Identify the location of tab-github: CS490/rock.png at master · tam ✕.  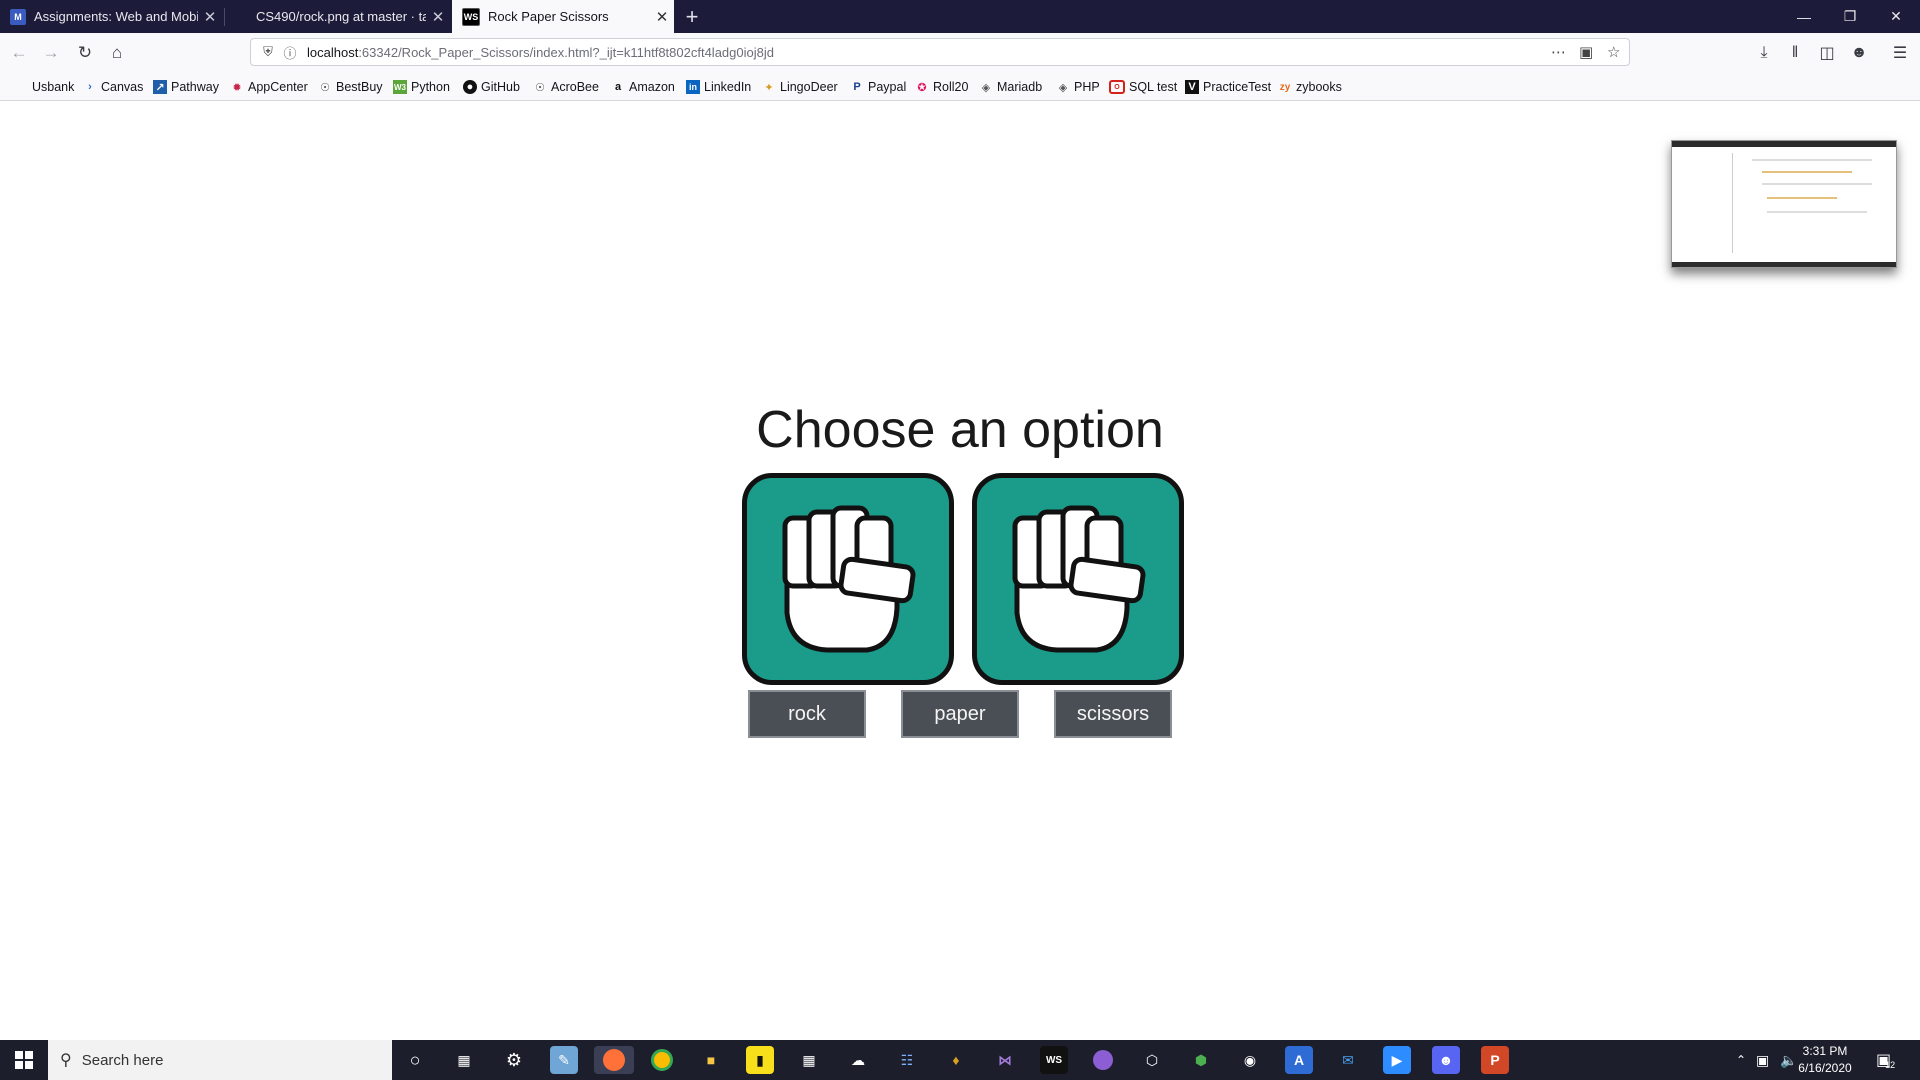
(348, 16).